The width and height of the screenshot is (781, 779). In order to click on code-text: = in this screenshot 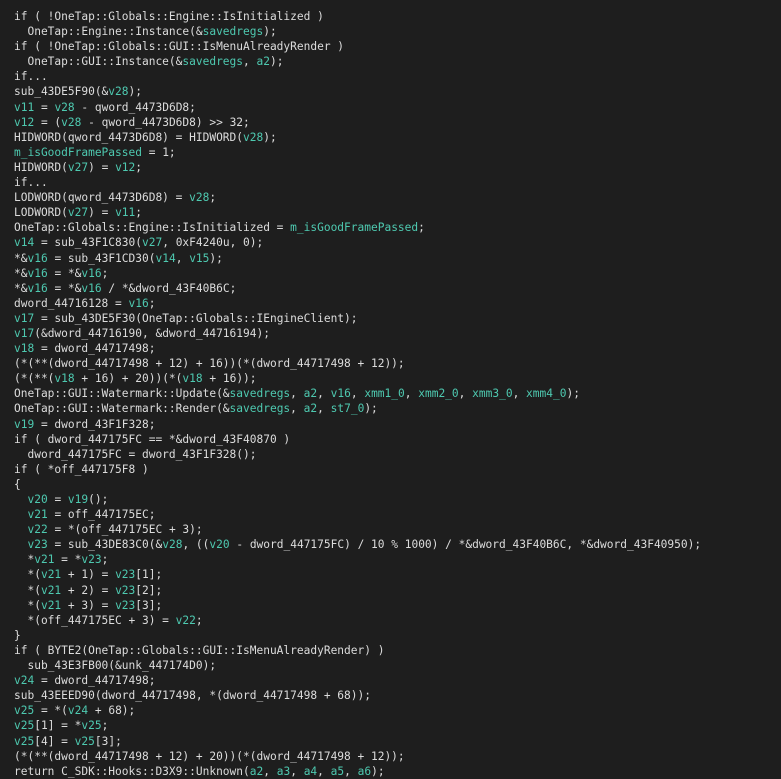, I will do `click(44, 107)`.